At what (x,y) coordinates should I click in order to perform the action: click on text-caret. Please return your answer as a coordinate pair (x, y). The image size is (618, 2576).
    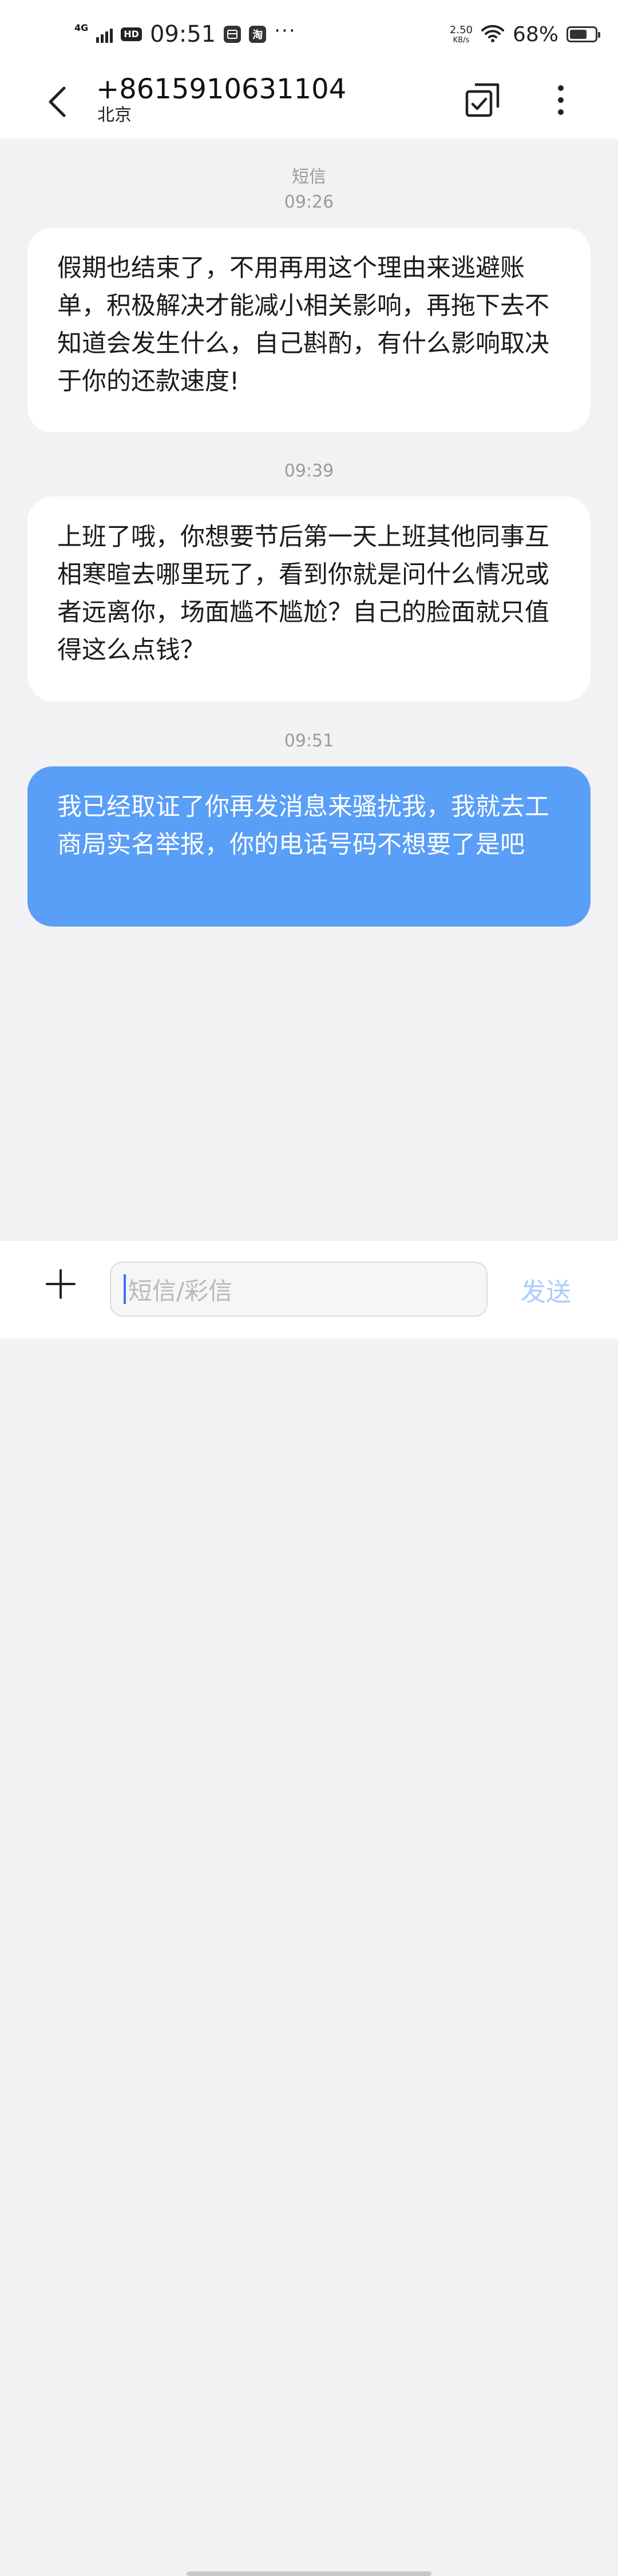
    Looking at the image, I should click on (125, 1289).